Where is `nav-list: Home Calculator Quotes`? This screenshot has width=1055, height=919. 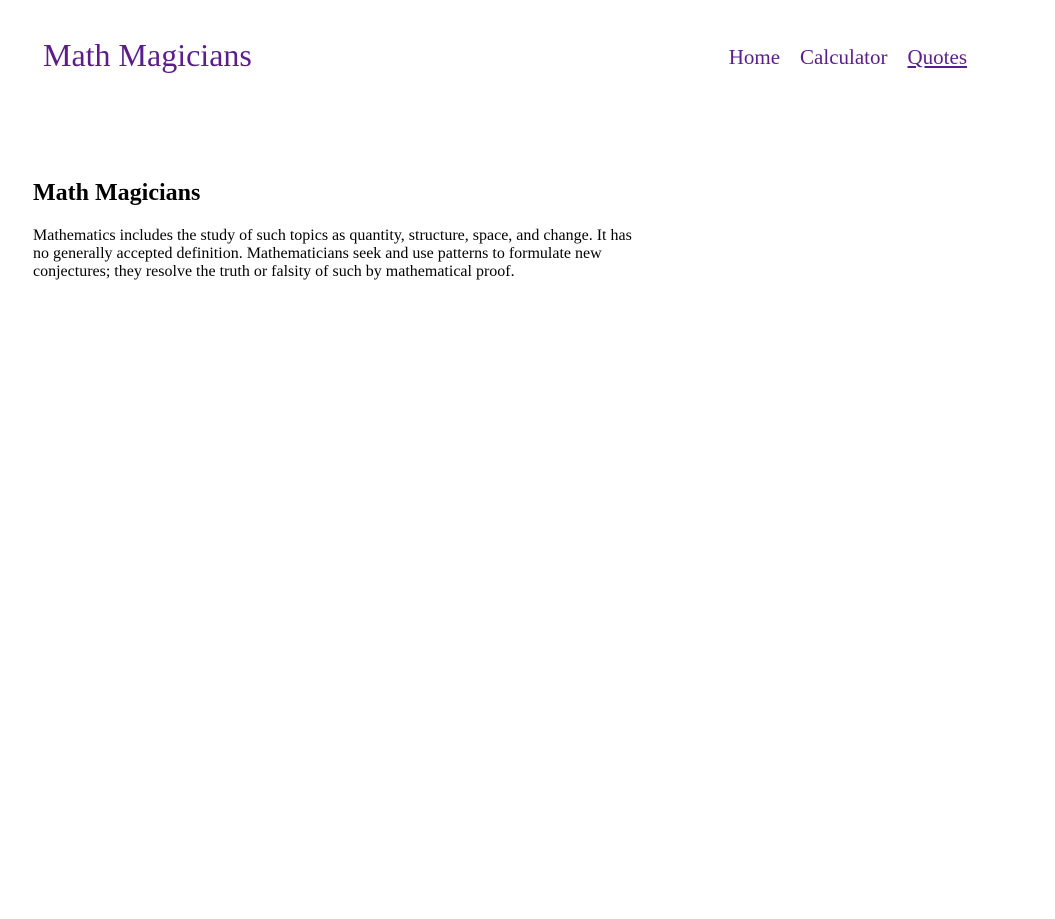
nav-list: Home Calculator Quotes is located at coordinates (848, 57).